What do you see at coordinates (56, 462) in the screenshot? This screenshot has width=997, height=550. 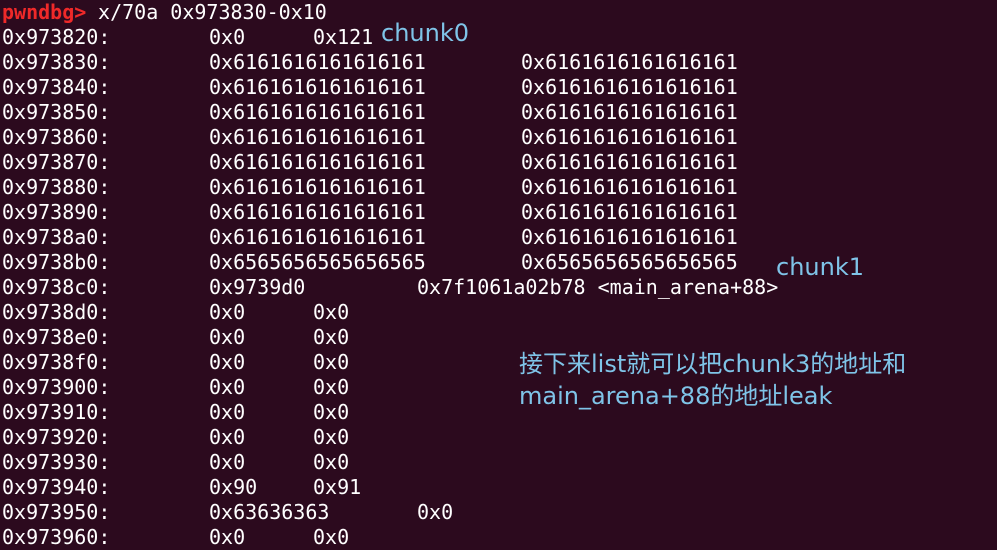 I see `memory-address: 0x973930:` at bounding box center [56, 462].